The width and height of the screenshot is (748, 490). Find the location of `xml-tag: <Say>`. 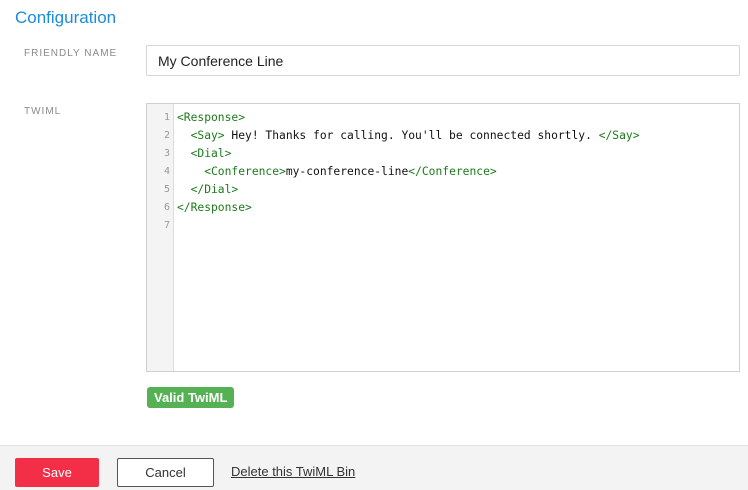

xml-tag: <Say> is located at coordinates (201, 135).